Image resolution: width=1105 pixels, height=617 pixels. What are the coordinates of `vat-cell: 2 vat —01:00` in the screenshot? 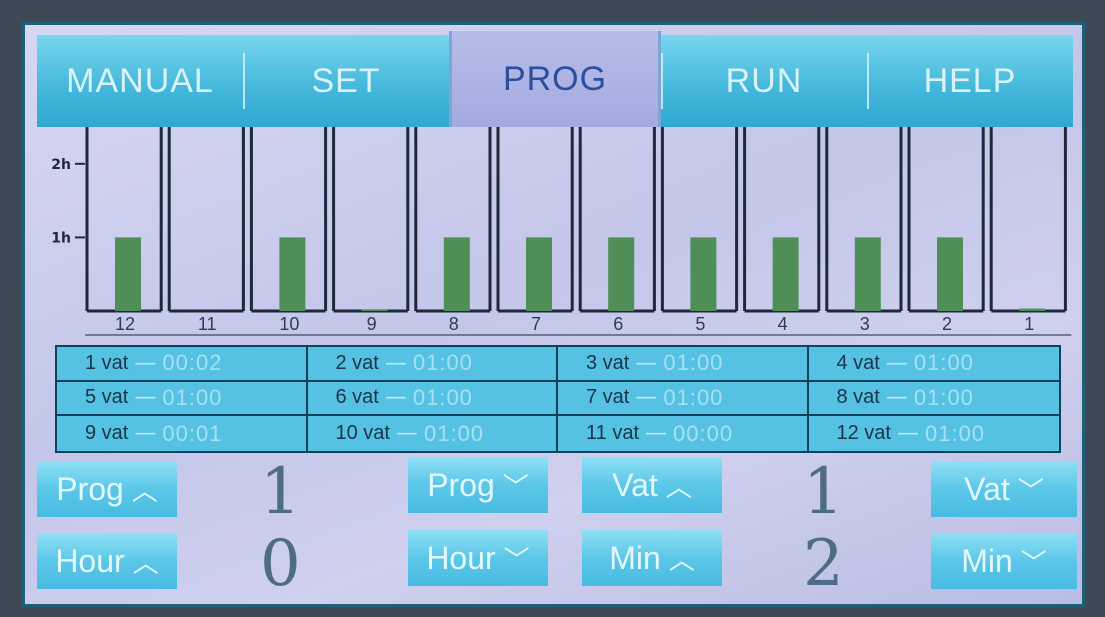 It's located at (432, 364).